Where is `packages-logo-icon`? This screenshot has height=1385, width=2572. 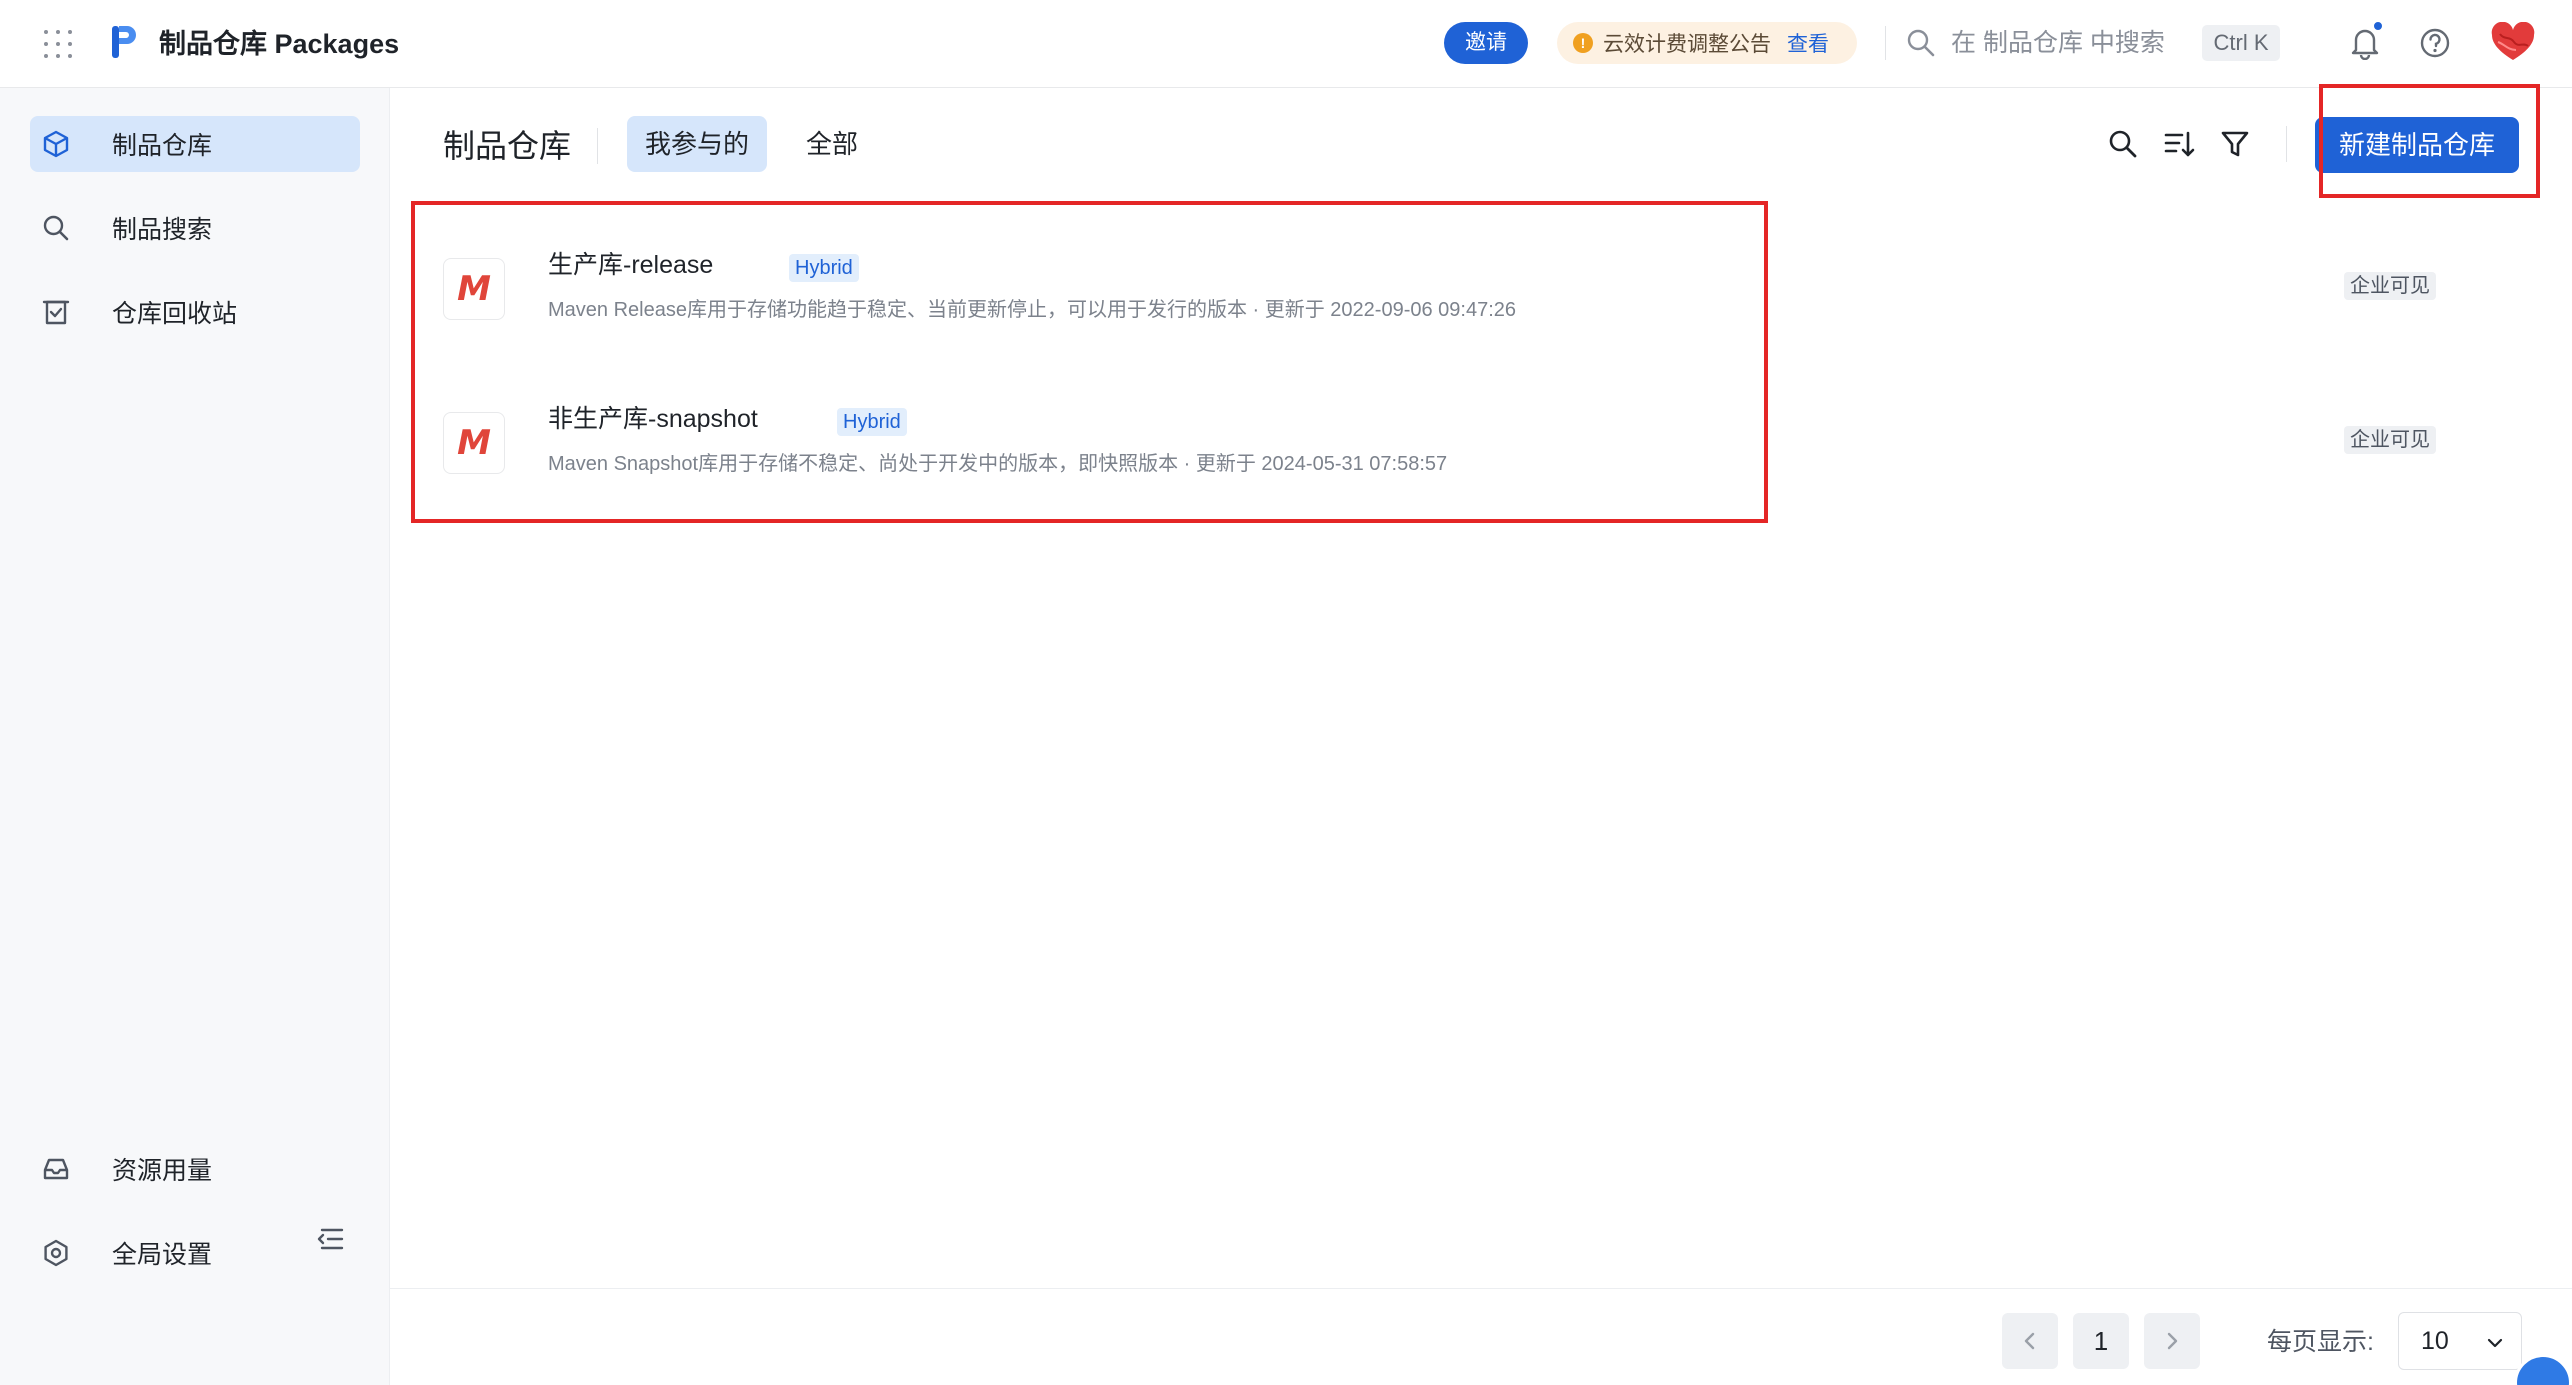 packages-logo-icon is located at coordinates (124, 42).